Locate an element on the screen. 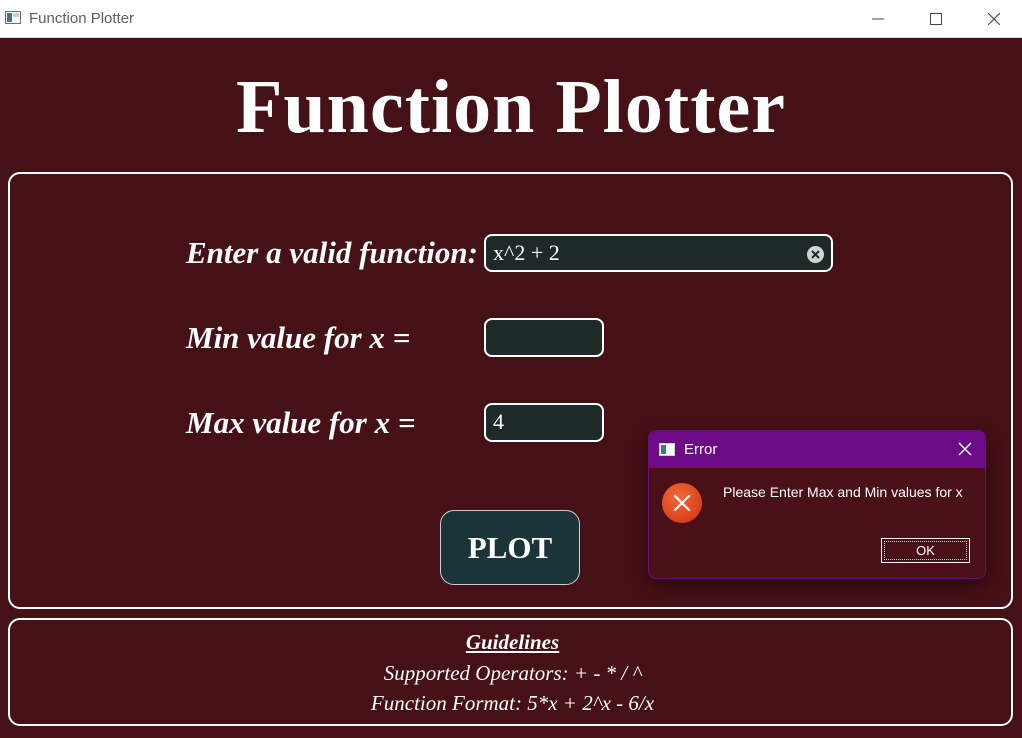 This screenshot has height=738, width=1022. guidelines-title: Guidelines is located at coordinates (512, 642).